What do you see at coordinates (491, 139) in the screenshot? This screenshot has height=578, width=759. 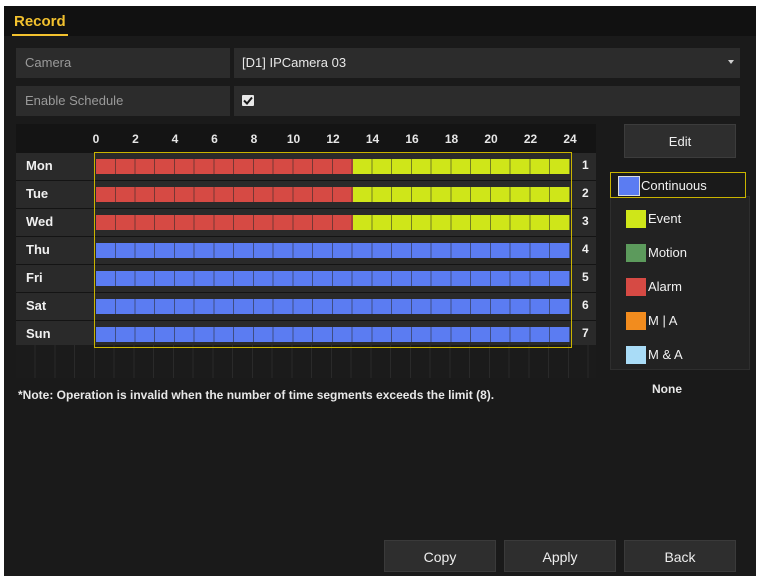 I see `hour-label: 20` at bounding box center [491, 139].